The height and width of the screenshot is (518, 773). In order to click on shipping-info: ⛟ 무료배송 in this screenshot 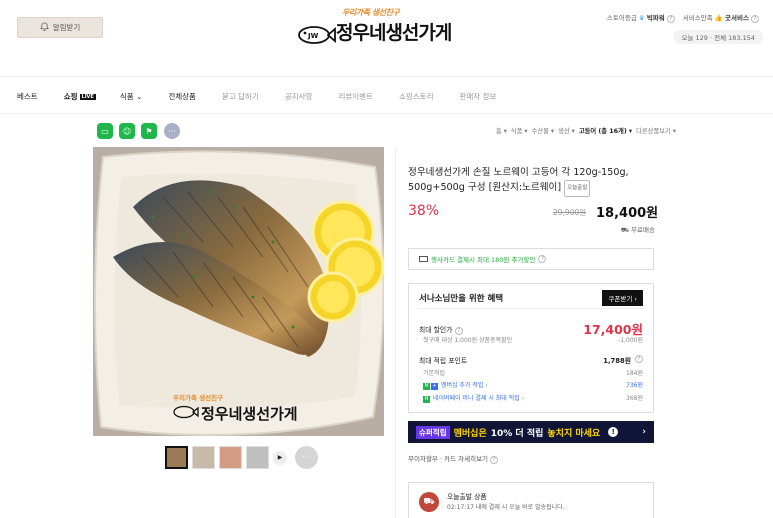, I will do `click(638, 229)`.